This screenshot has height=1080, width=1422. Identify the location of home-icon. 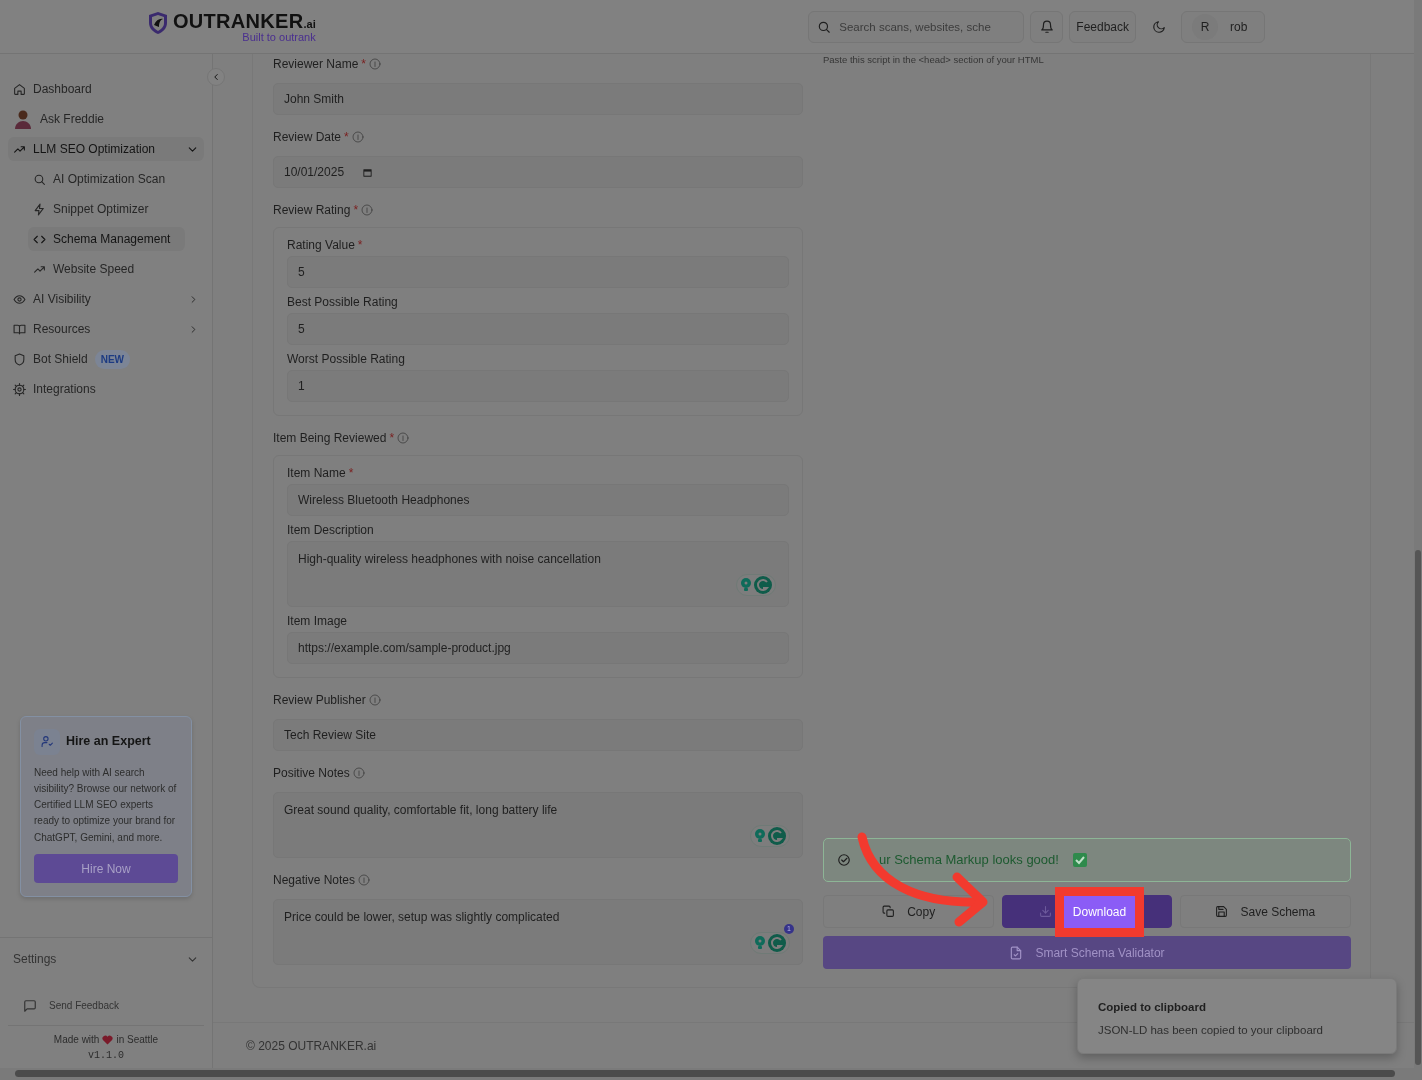
(19, 89).